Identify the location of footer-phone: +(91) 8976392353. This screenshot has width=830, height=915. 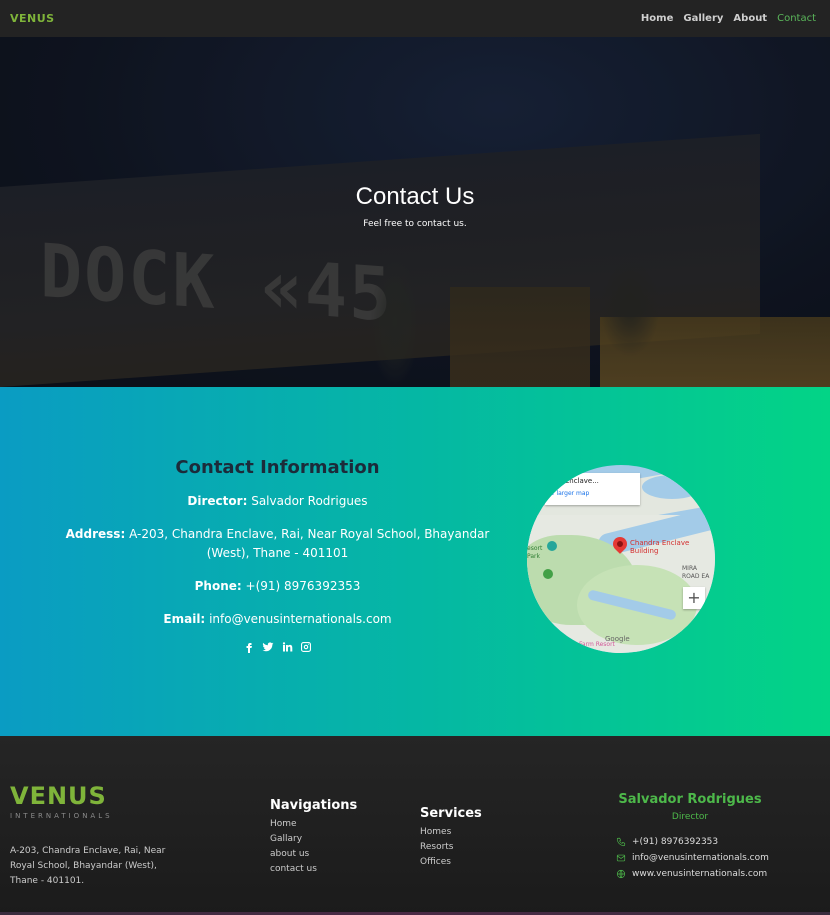
(693, 842).